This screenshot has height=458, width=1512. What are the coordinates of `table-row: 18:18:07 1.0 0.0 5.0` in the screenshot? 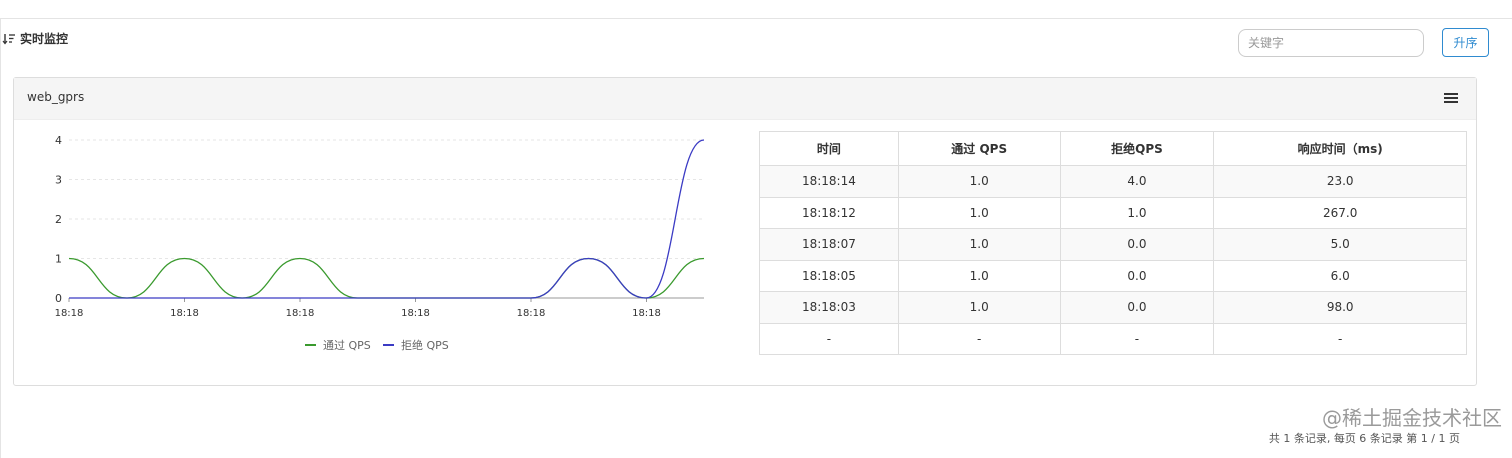 It's located at (1113, 244).